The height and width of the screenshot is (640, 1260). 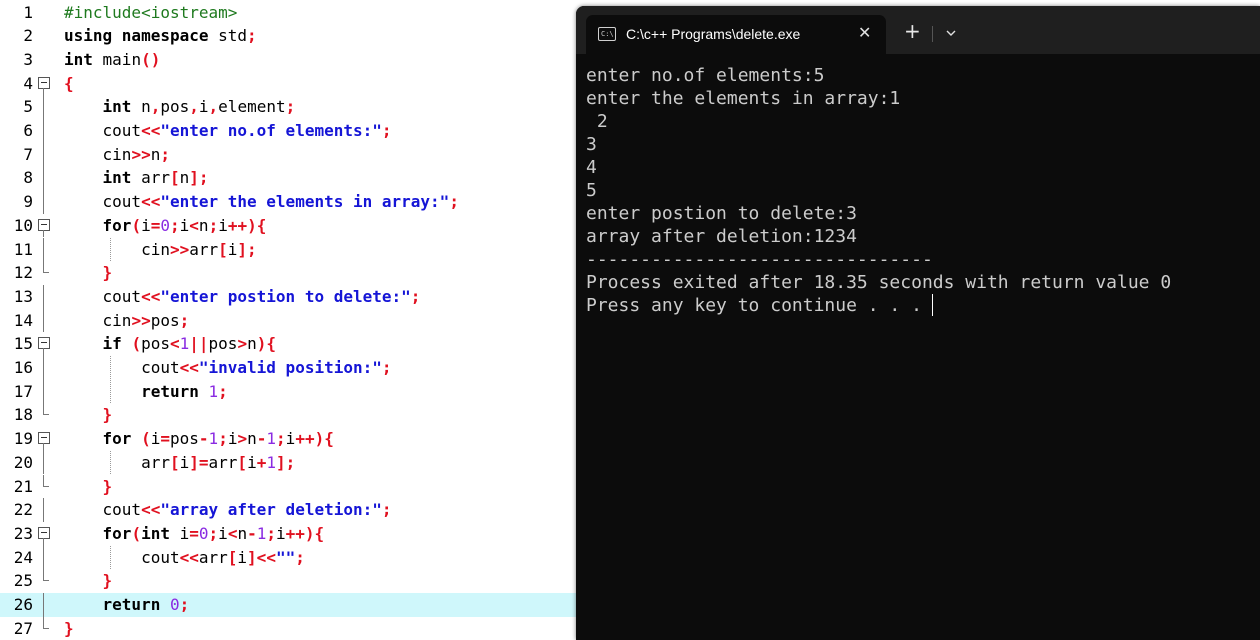 I want to click on code-line: 10 for(i=0;i<n;i++){, so click(x=288, y=226).